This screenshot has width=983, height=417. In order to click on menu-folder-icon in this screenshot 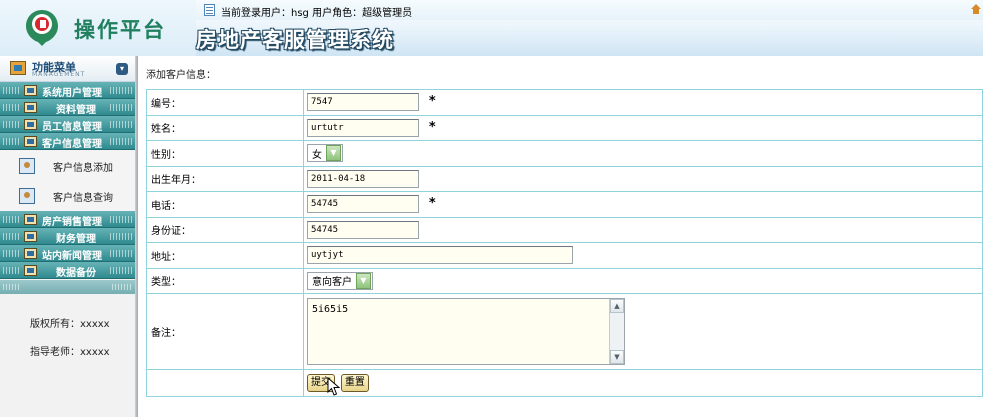, I will do `click(18, 68)`.